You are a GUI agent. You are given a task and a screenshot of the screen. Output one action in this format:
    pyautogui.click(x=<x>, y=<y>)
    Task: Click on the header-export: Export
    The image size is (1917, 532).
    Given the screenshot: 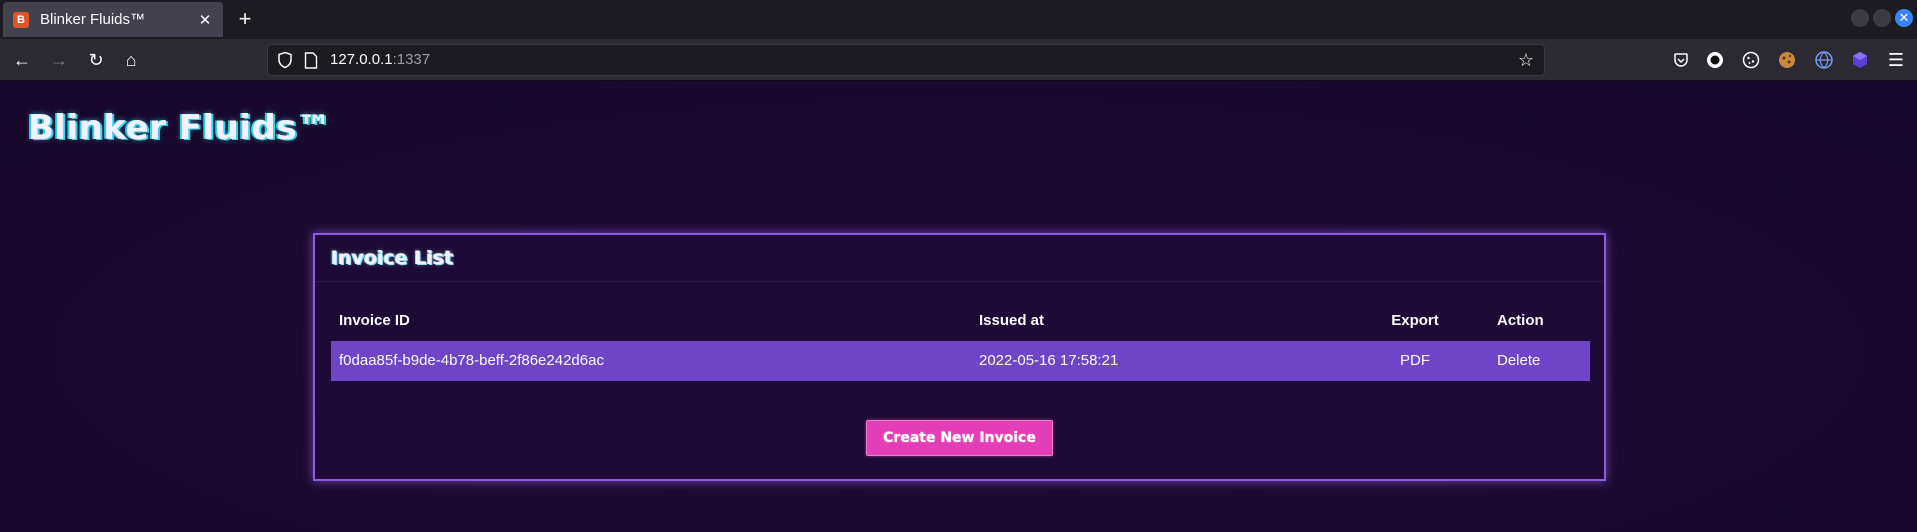 What is the action you would take?
    pyautogui.click(x=1415, y=320)
    